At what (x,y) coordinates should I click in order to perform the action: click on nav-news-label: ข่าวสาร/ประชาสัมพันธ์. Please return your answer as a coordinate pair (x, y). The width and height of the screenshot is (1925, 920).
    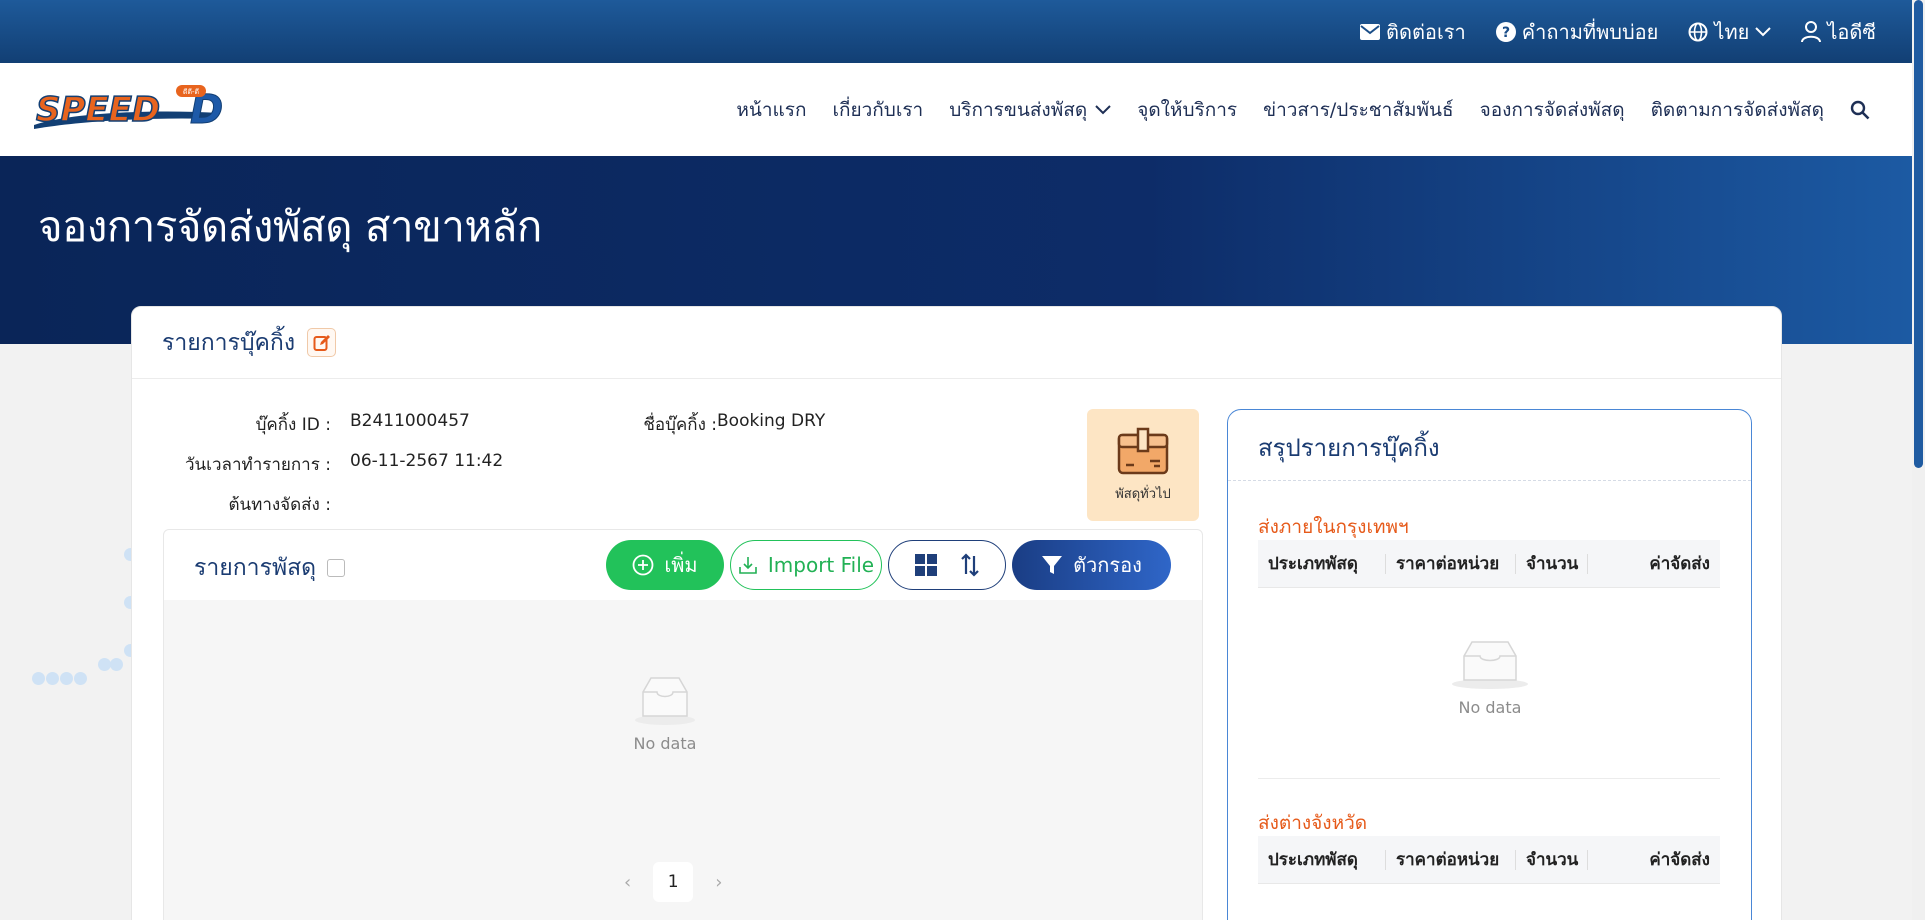
    Looking at the image, I should click on (1358, 109).